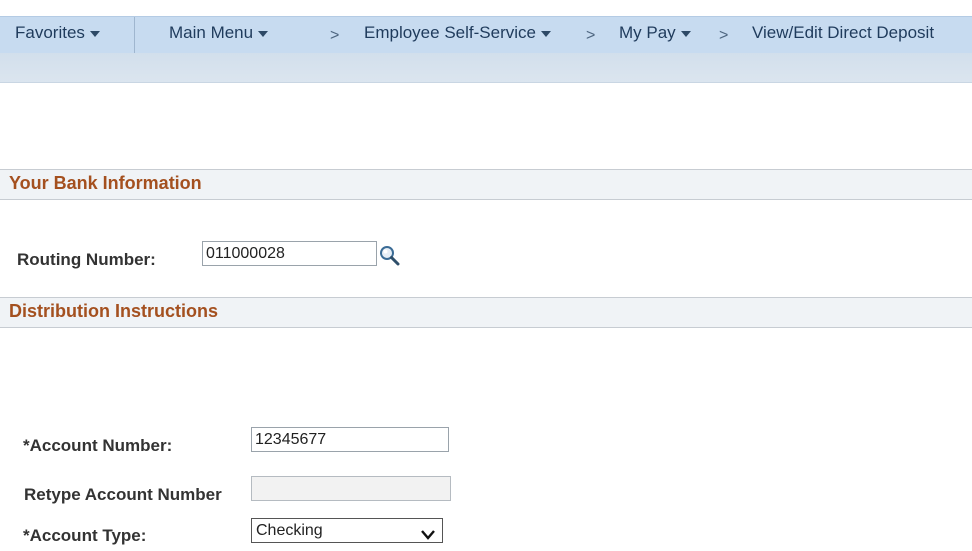  I want to click on main-menu-label: Main Menu, so click(211, 32).